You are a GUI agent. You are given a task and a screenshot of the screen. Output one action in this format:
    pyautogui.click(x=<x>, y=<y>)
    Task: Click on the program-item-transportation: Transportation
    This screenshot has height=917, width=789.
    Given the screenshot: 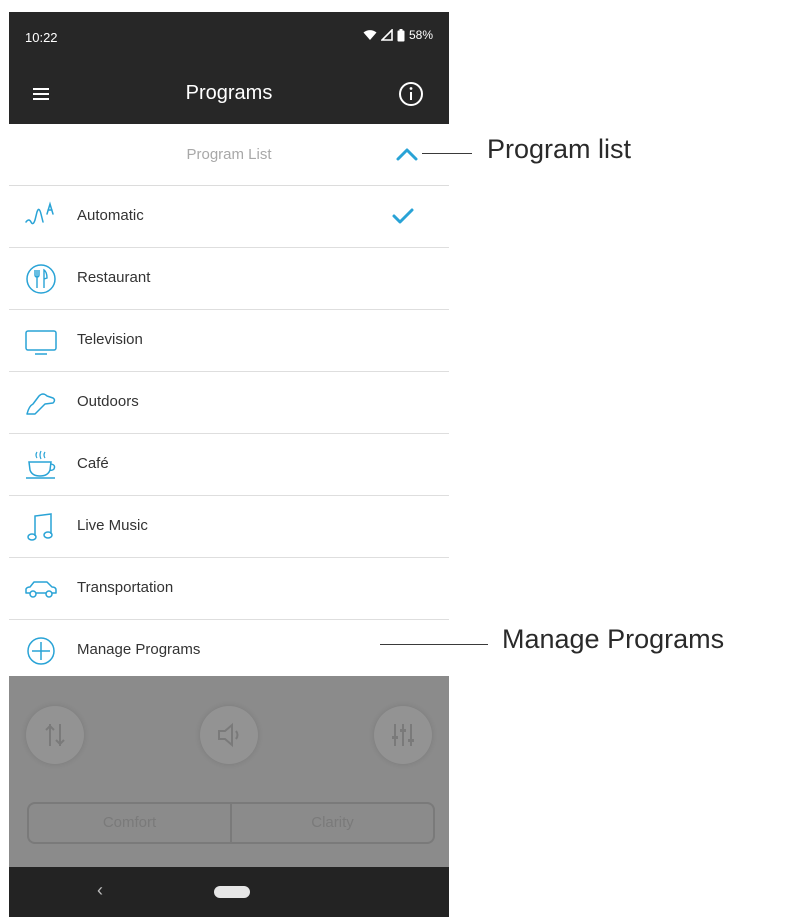 What is the action you would take?
    pyautogui.click(x=229, y=589)
    